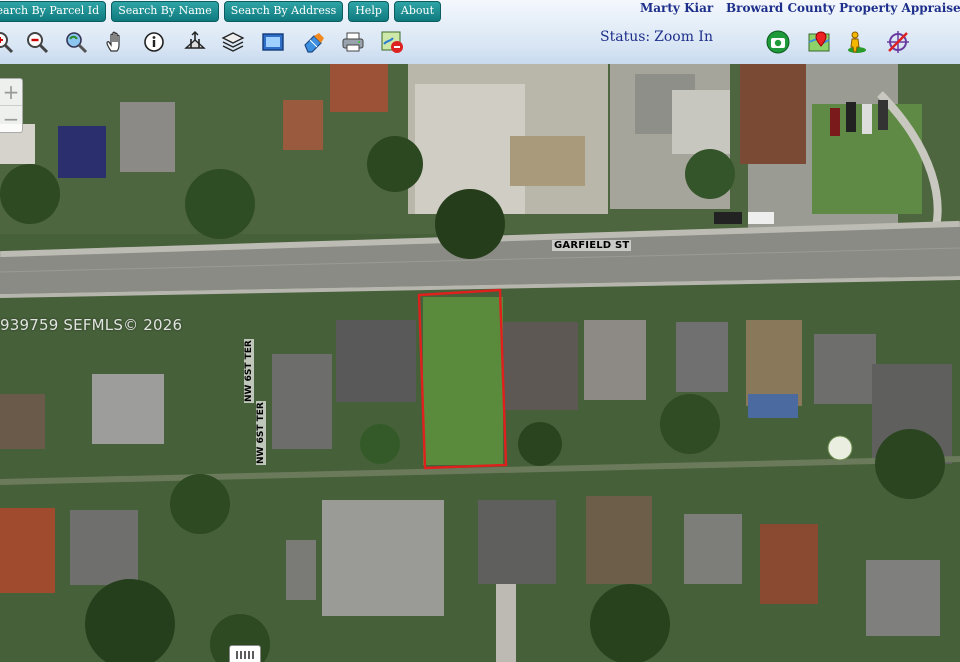  I want to click on print-icon, so click(353, 42).